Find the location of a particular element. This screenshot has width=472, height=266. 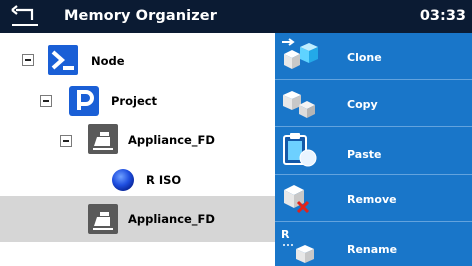

paste-button: Paste is located at coordinates (373, 150).